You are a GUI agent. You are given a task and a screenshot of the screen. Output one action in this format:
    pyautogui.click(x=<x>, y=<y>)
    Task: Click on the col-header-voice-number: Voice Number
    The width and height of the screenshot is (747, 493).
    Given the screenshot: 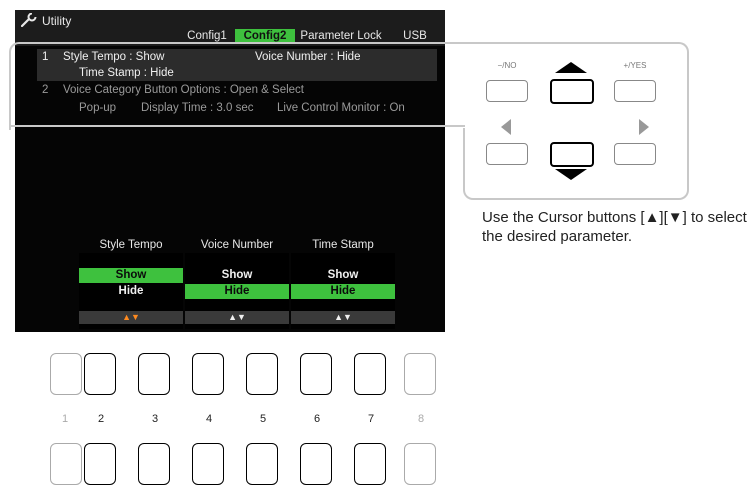 What is the action you would take?
    pyautogui.click(x=237, y=245)
    